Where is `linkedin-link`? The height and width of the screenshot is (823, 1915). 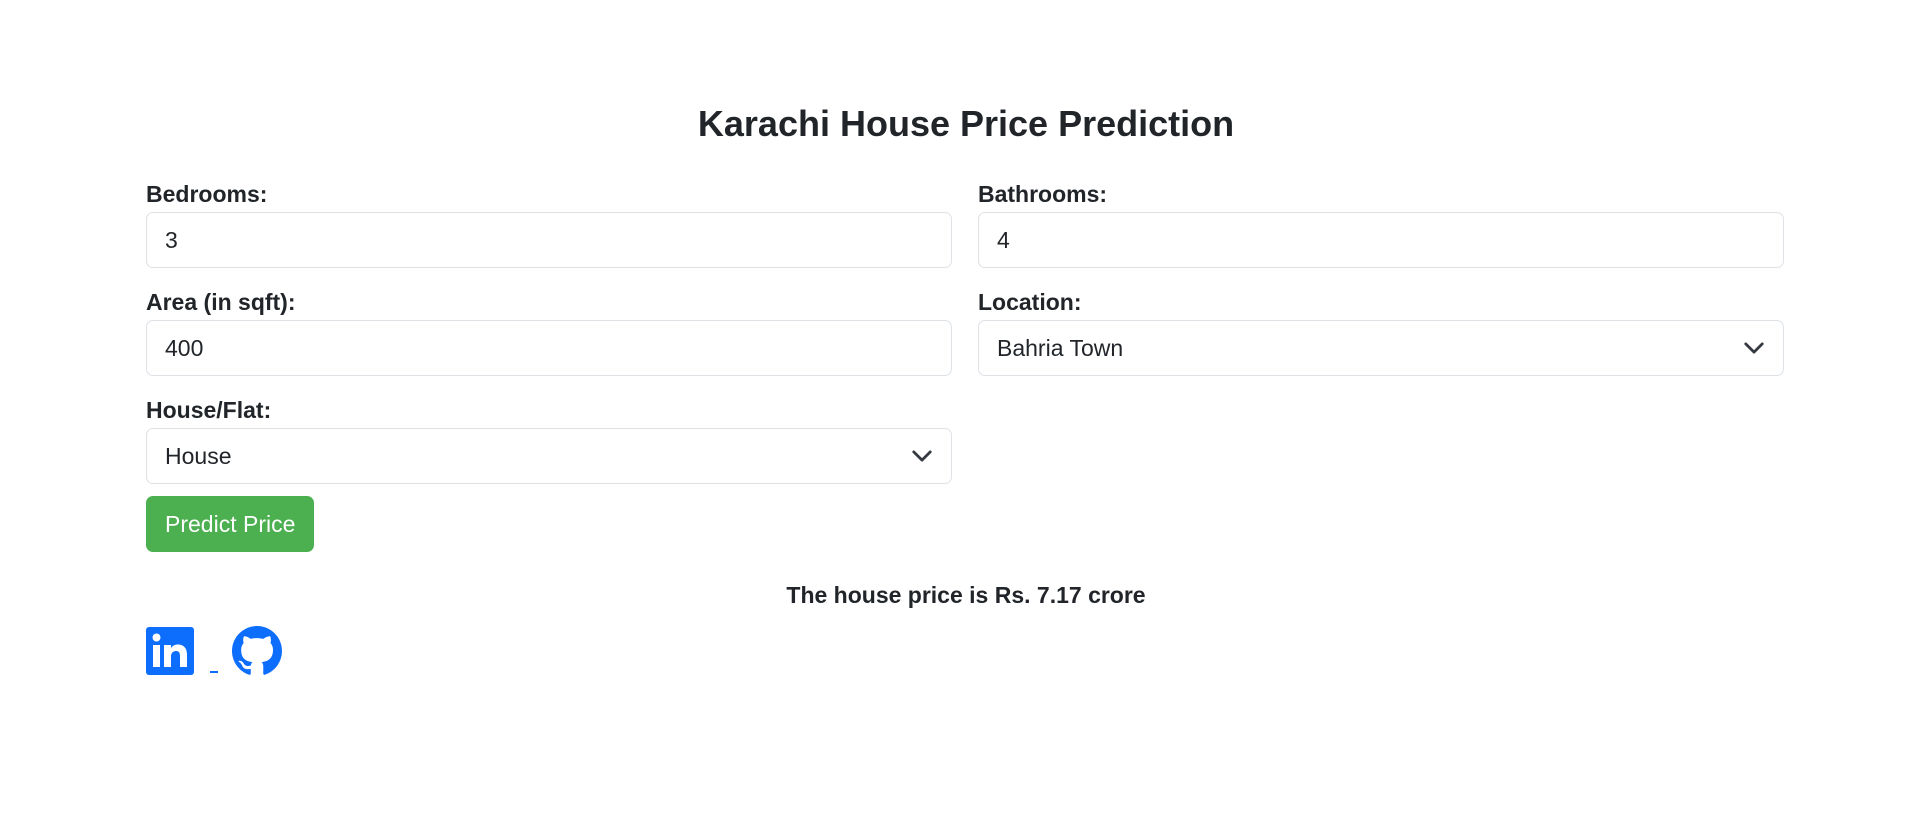
linkedin-link is located at coordinates (170, 653).